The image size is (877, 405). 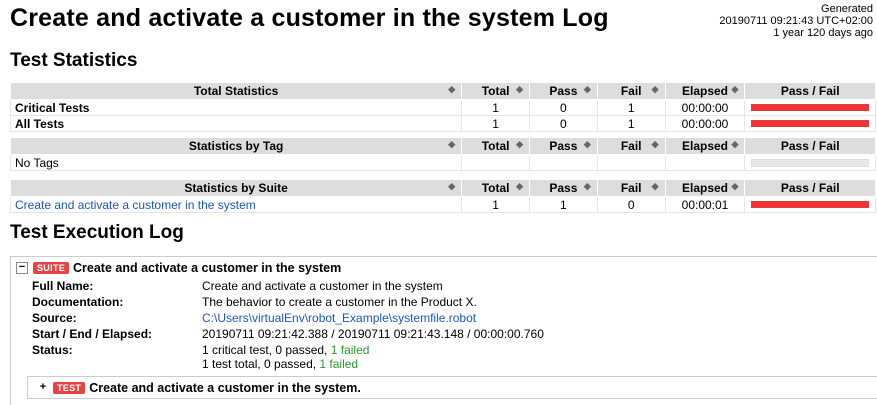 What do you see at coordinates (92, 334) in the screenshot?
I see `meta-key: Start / End / Elapsed:` at bounding box center [92, 334].